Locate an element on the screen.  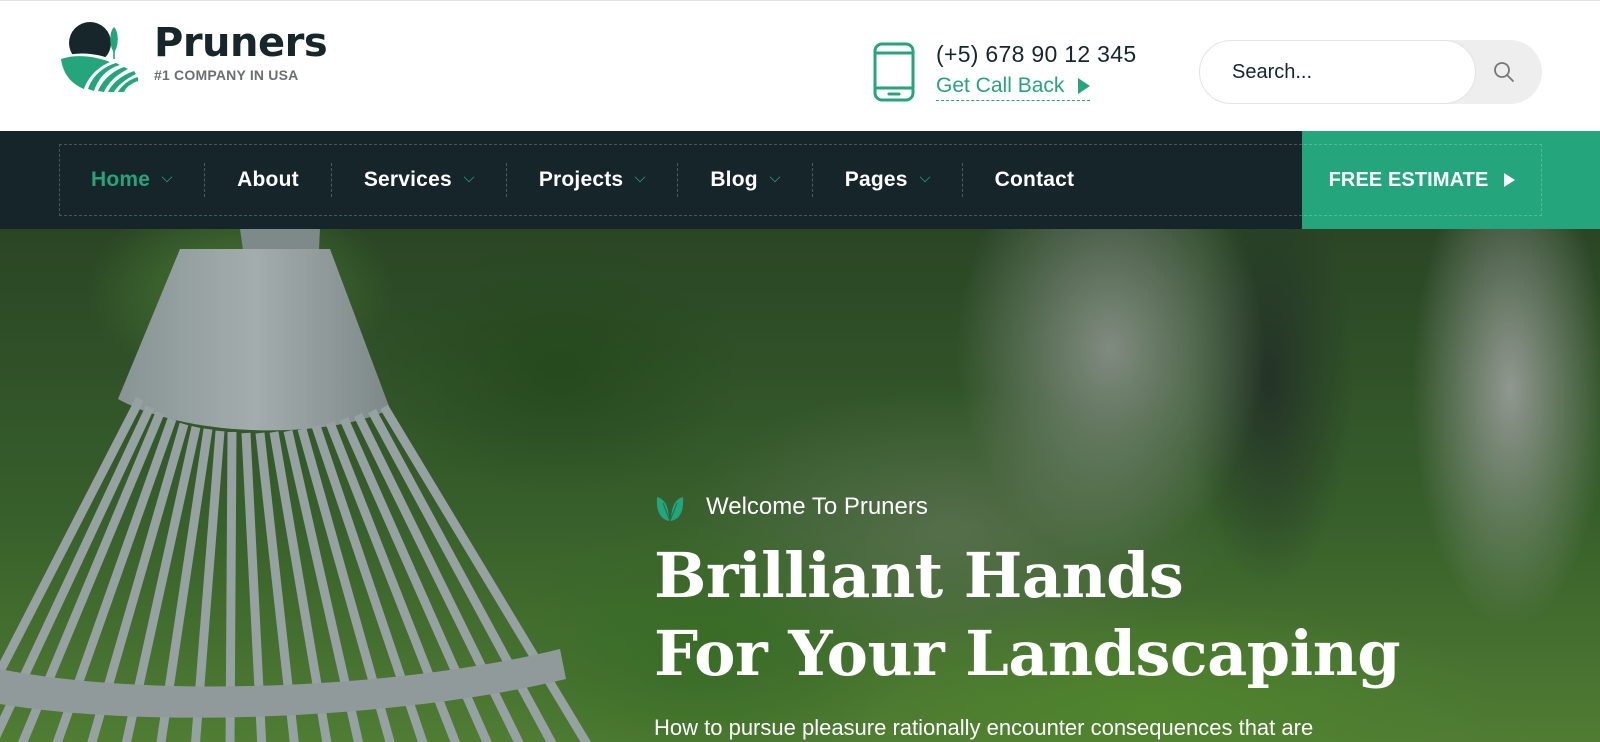
nav-item-about: About is located at coordinates (268, 180).